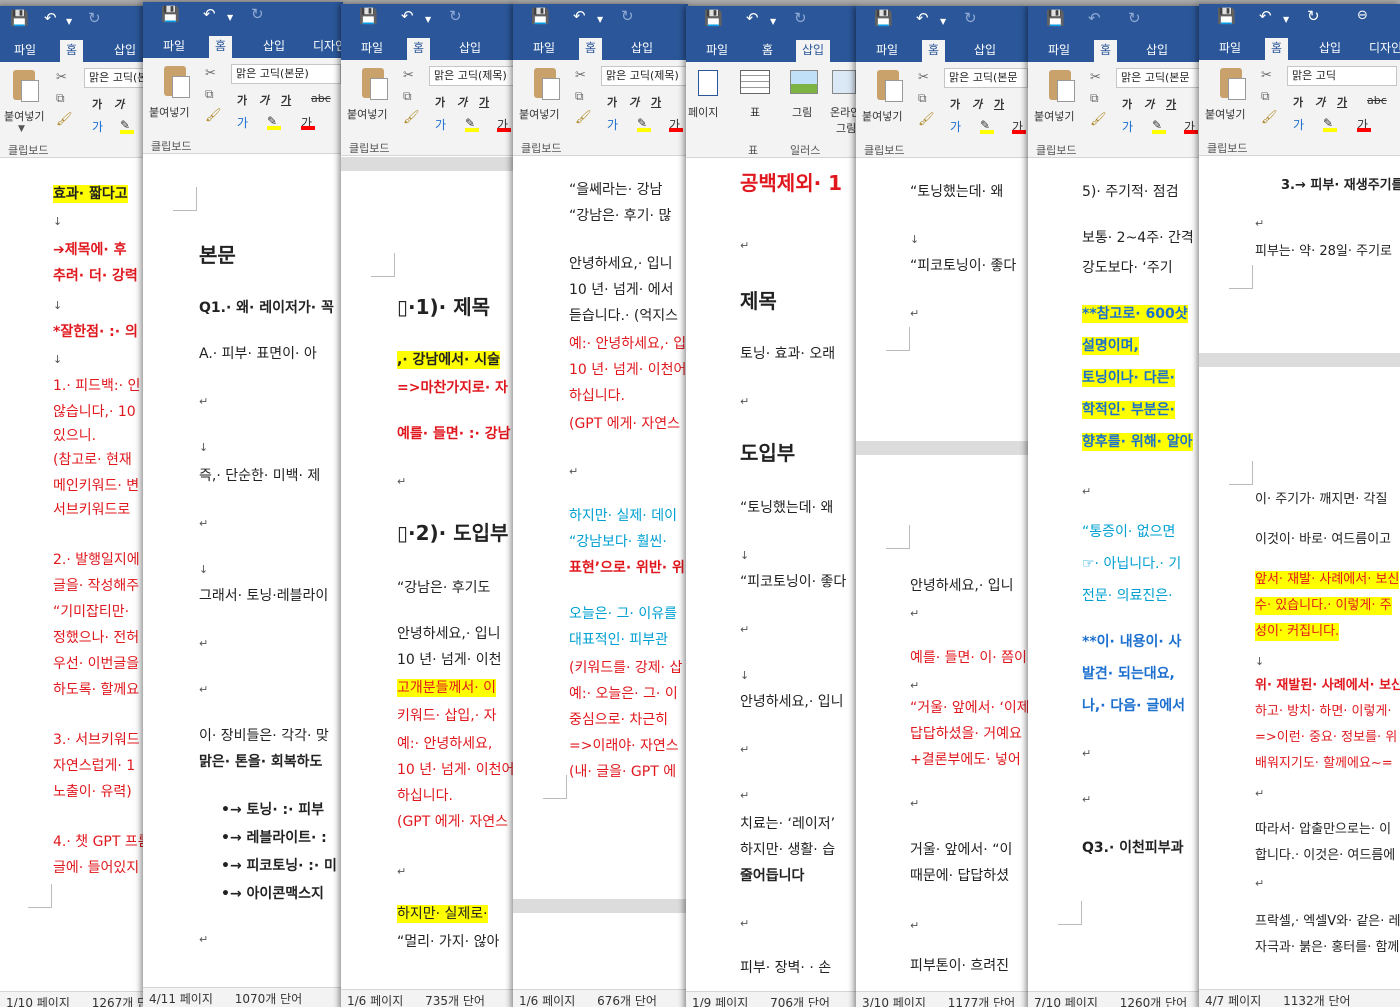 This screenshot has width=1400, height=1007. What do you see at coordinates (720, 1001) in the screenshot?
I see `page-count: 1/9 페이지` at bounding box center [720, 1001].